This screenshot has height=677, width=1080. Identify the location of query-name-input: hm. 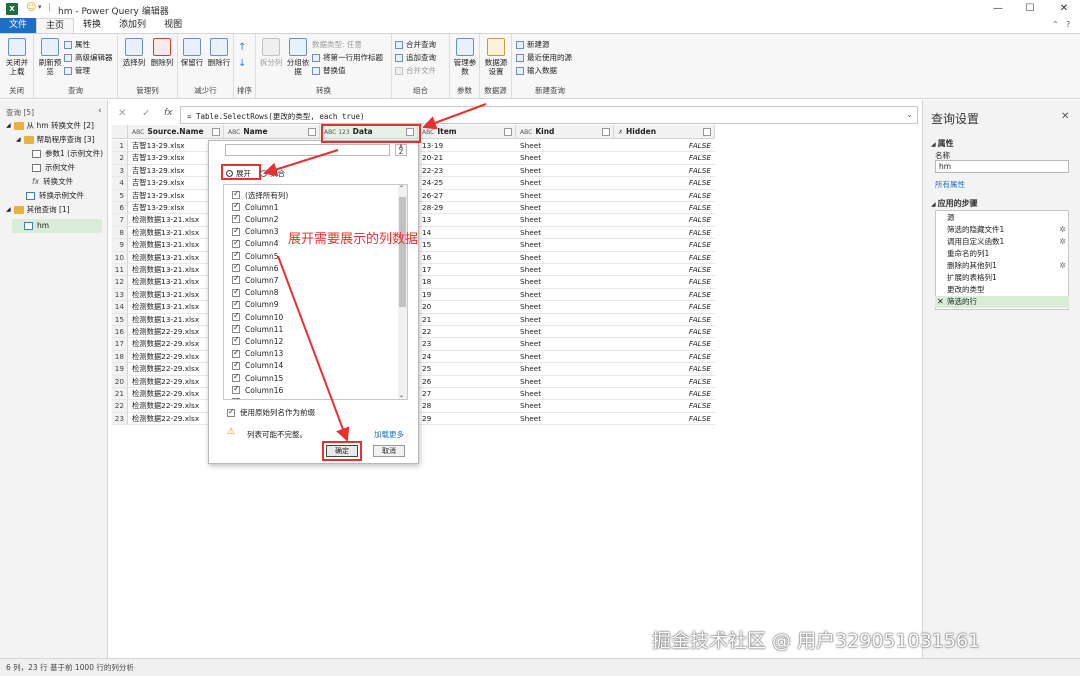
(1002, 166).